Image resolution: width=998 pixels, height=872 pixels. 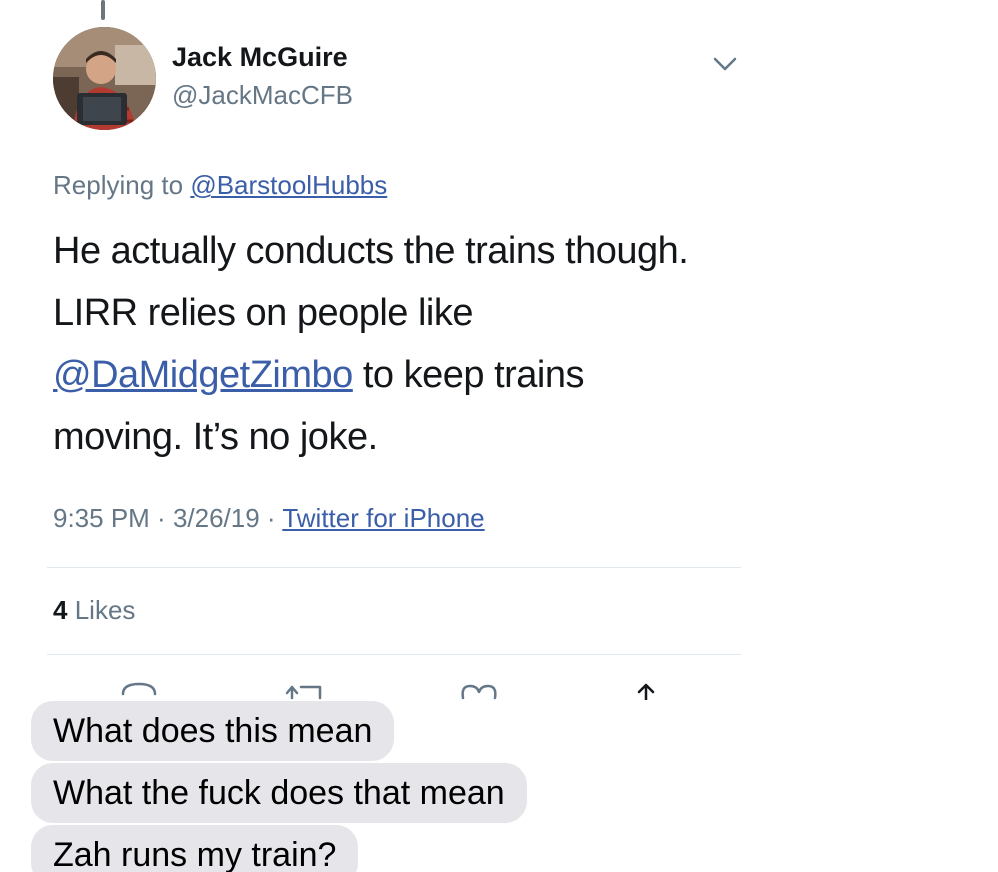 I want to click on likes-number: 4, so click(x=60, y=610).